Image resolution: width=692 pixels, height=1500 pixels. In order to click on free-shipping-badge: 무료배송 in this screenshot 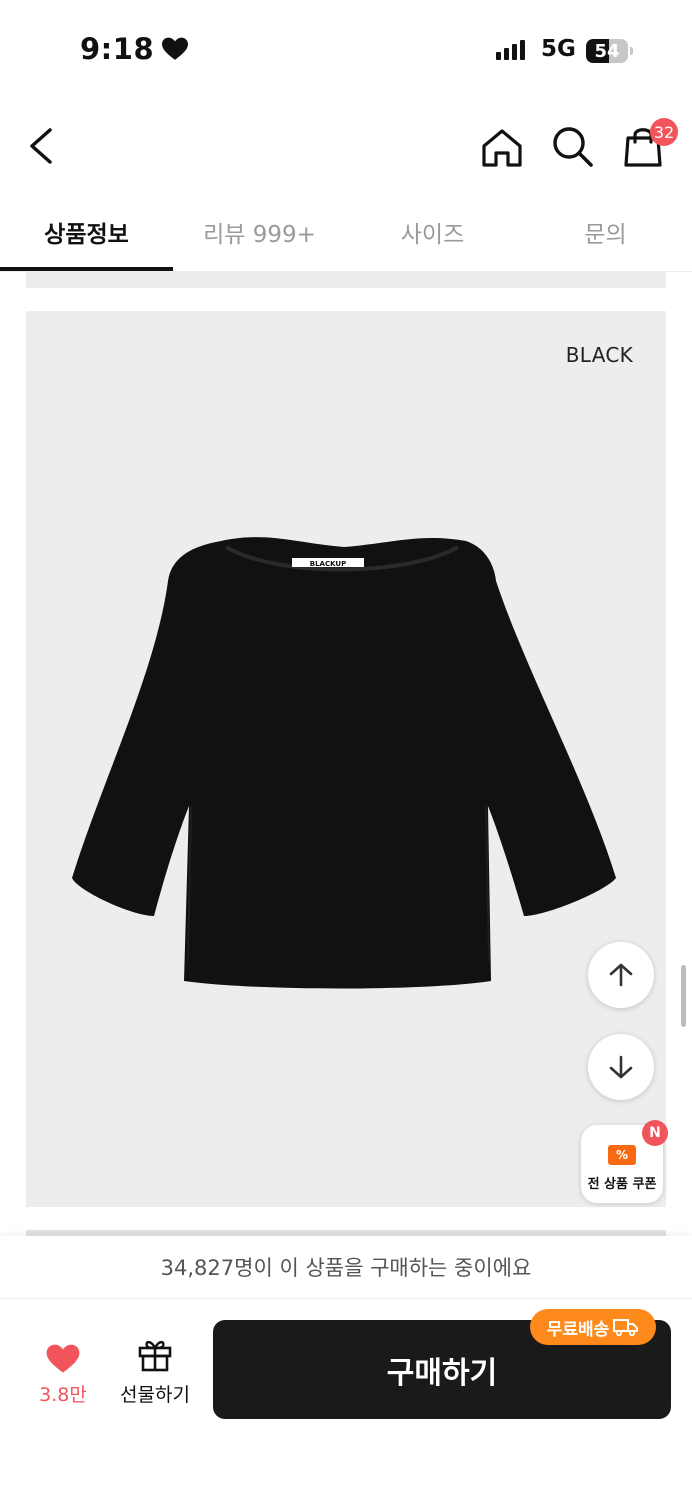, I will do `click(593, 1327)`.